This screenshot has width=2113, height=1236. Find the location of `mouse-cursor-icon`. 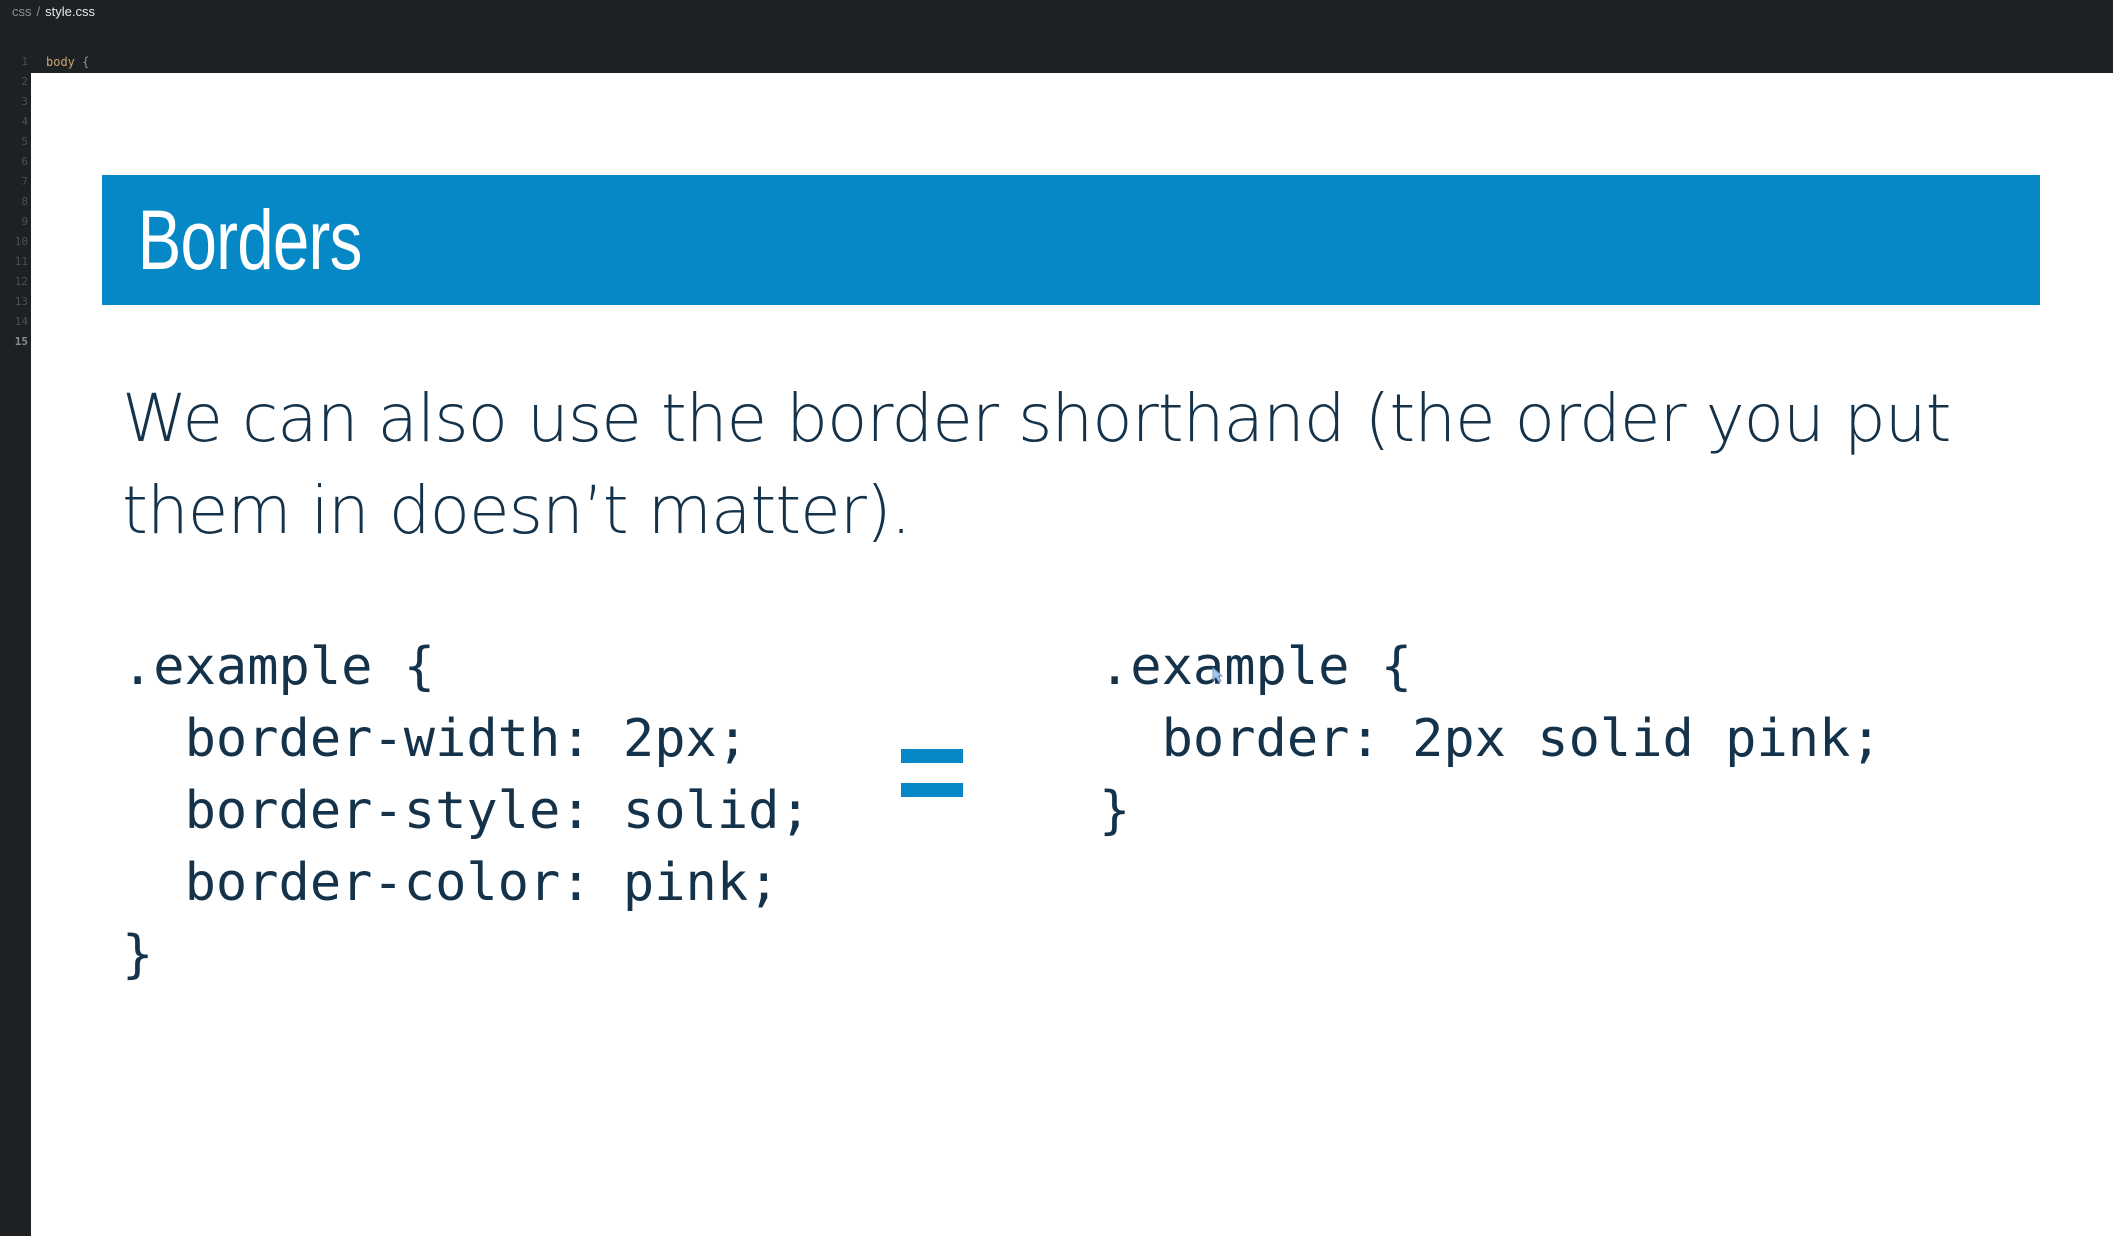

mouse-cursor-icon is located at coordinates (1218, 675).